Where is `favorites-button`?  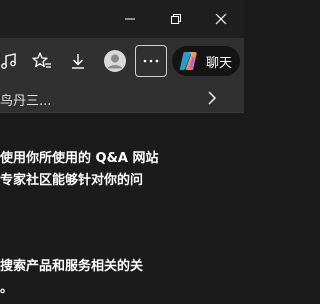
favorites-button is located at coordinates (42, 61).